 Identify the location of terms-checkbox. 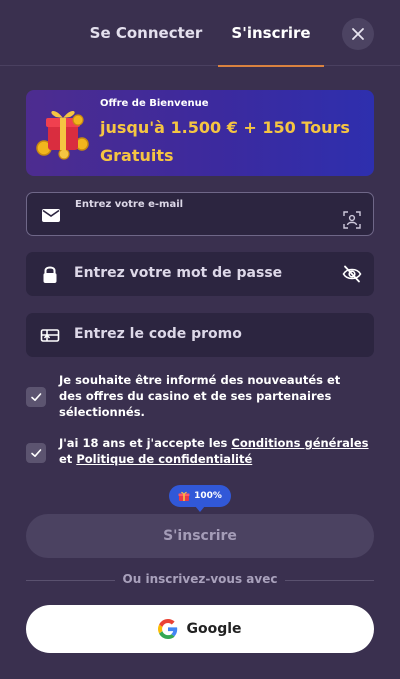
(36, 453).